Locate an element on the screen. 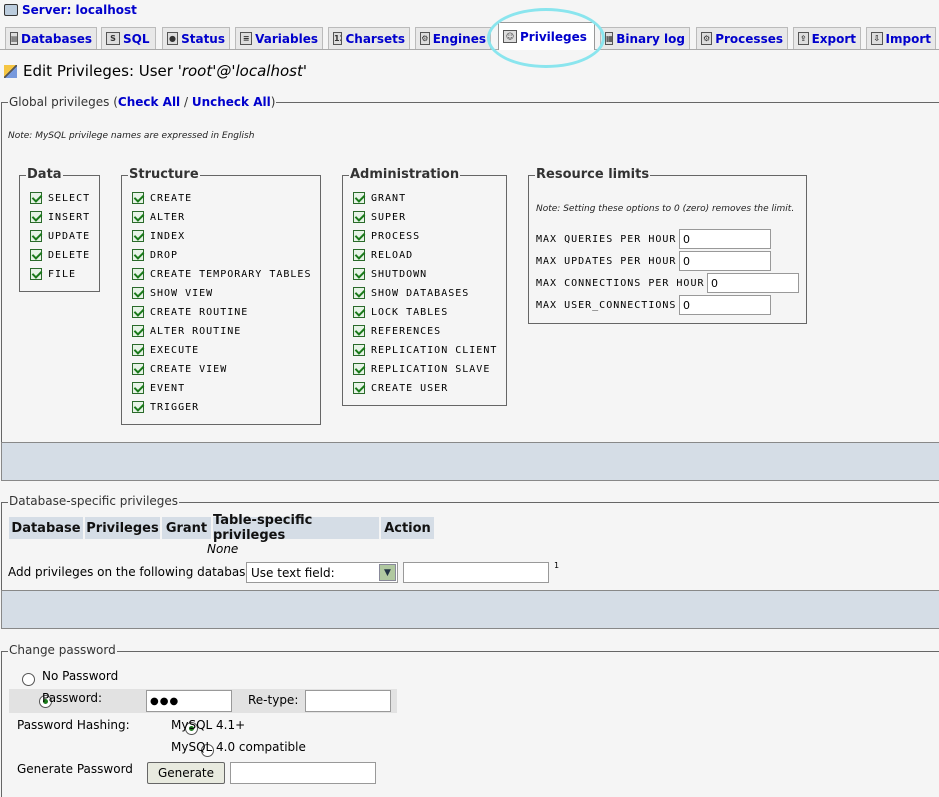  privilege-label: INDEX is located at coordinates (167, 236).